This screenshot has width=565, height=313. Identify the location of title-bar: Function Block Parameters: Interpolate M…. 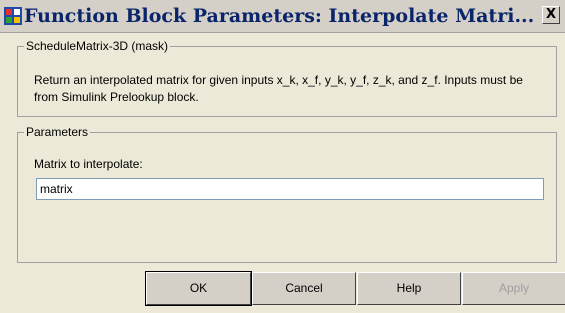
(282, 16).